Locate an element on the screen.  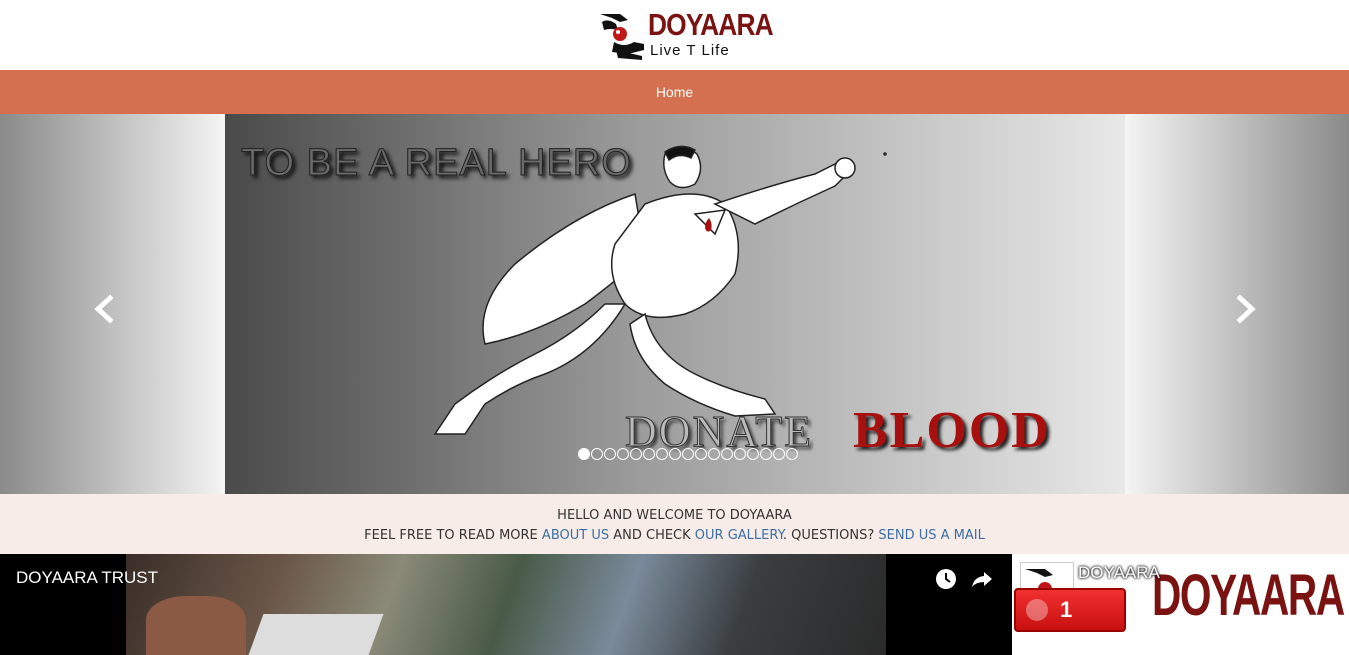
facebook-page-widget: DOYAARA DOYAARA 1 is located at coordinates (1180, 604).